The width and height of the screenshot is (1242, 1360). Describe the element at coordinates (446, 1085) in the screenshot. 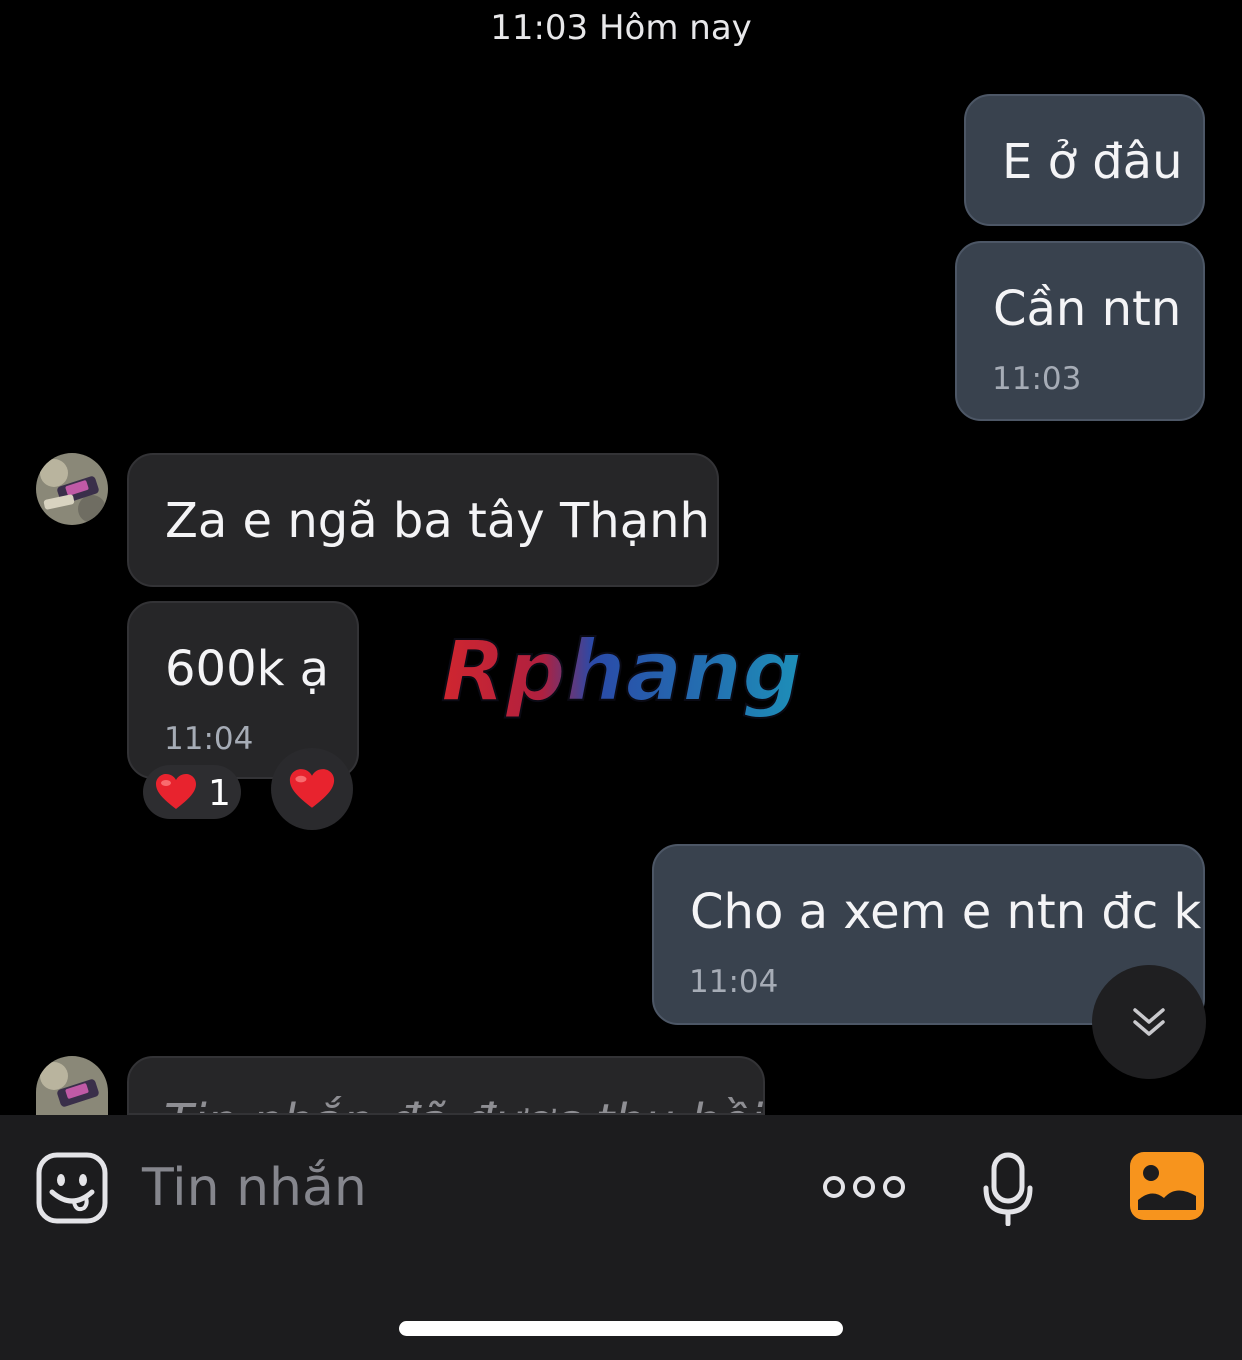

I see `message-bubble-incoming: Tin nhắn đã được thu hồi` at that location.